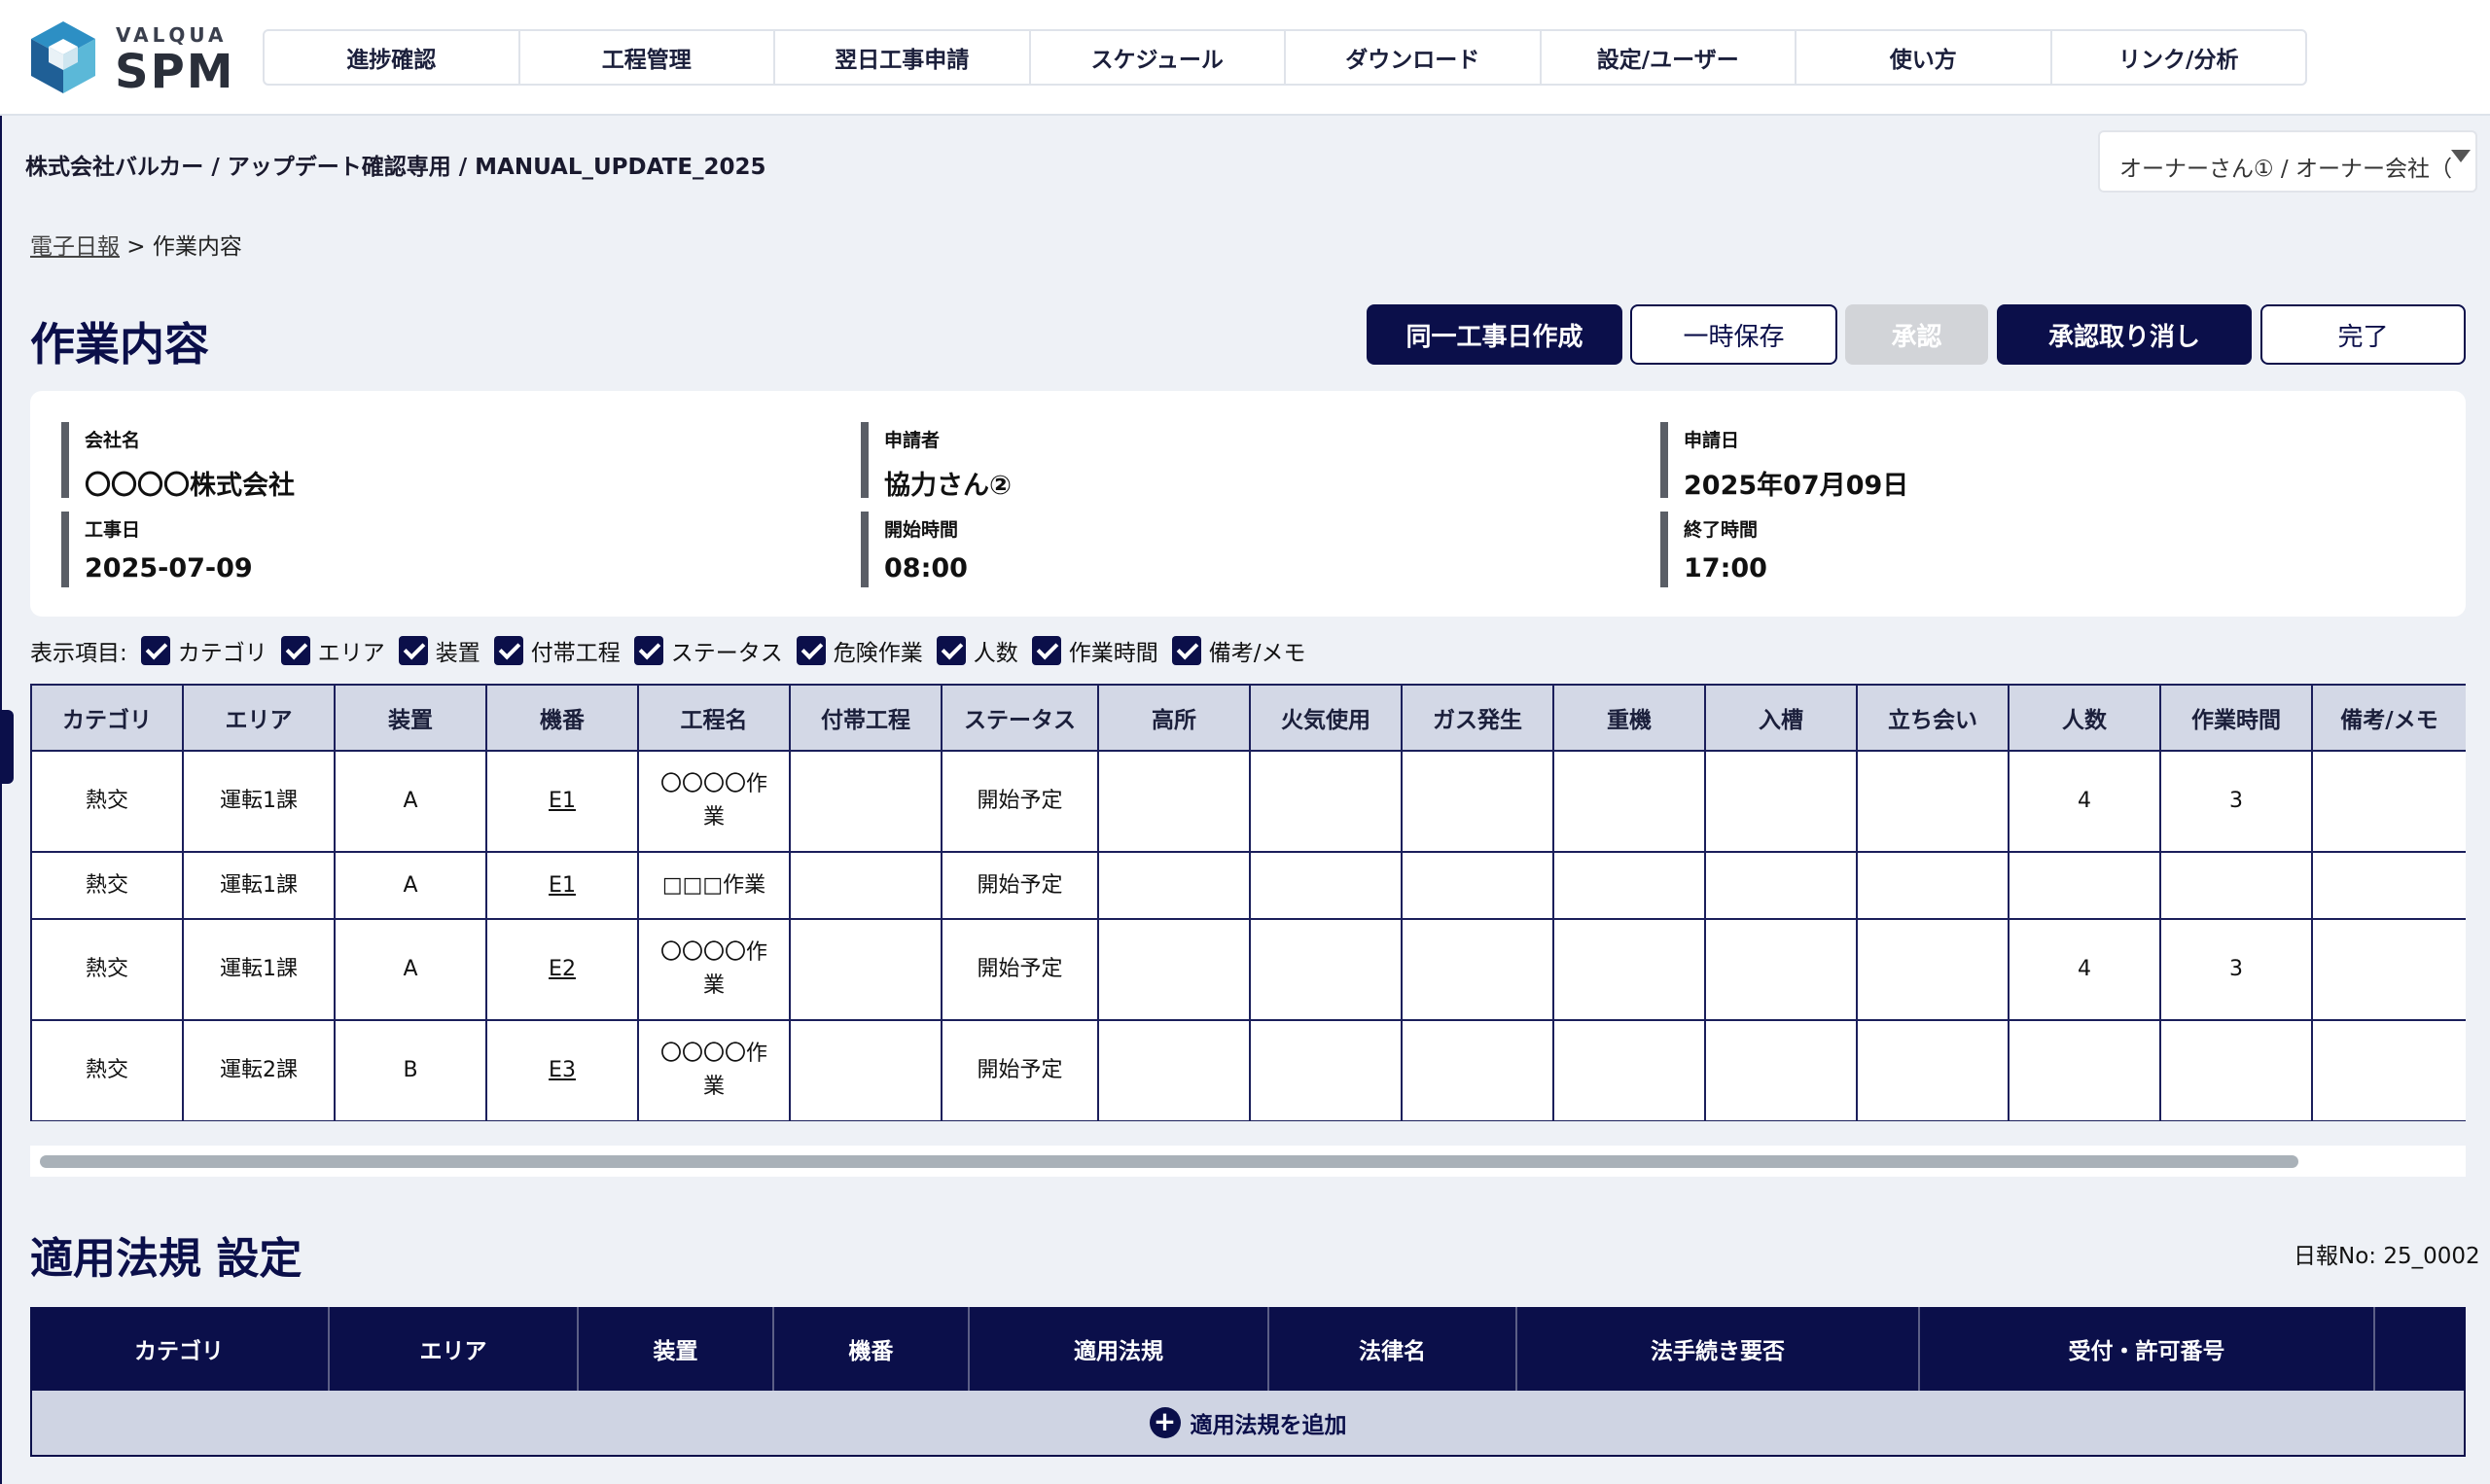  I want to click on checkbox-people: 人数, so click(977, 651).